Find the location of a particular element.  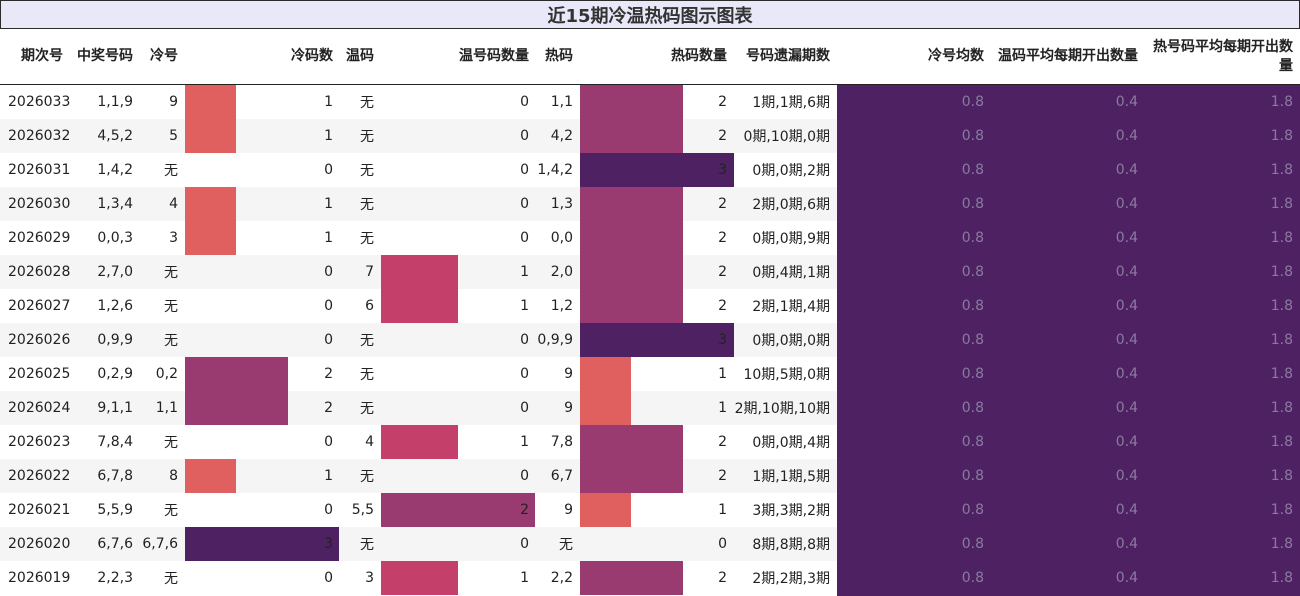

header-cold-count: 冷码数 is located at coordinates (312, 56).